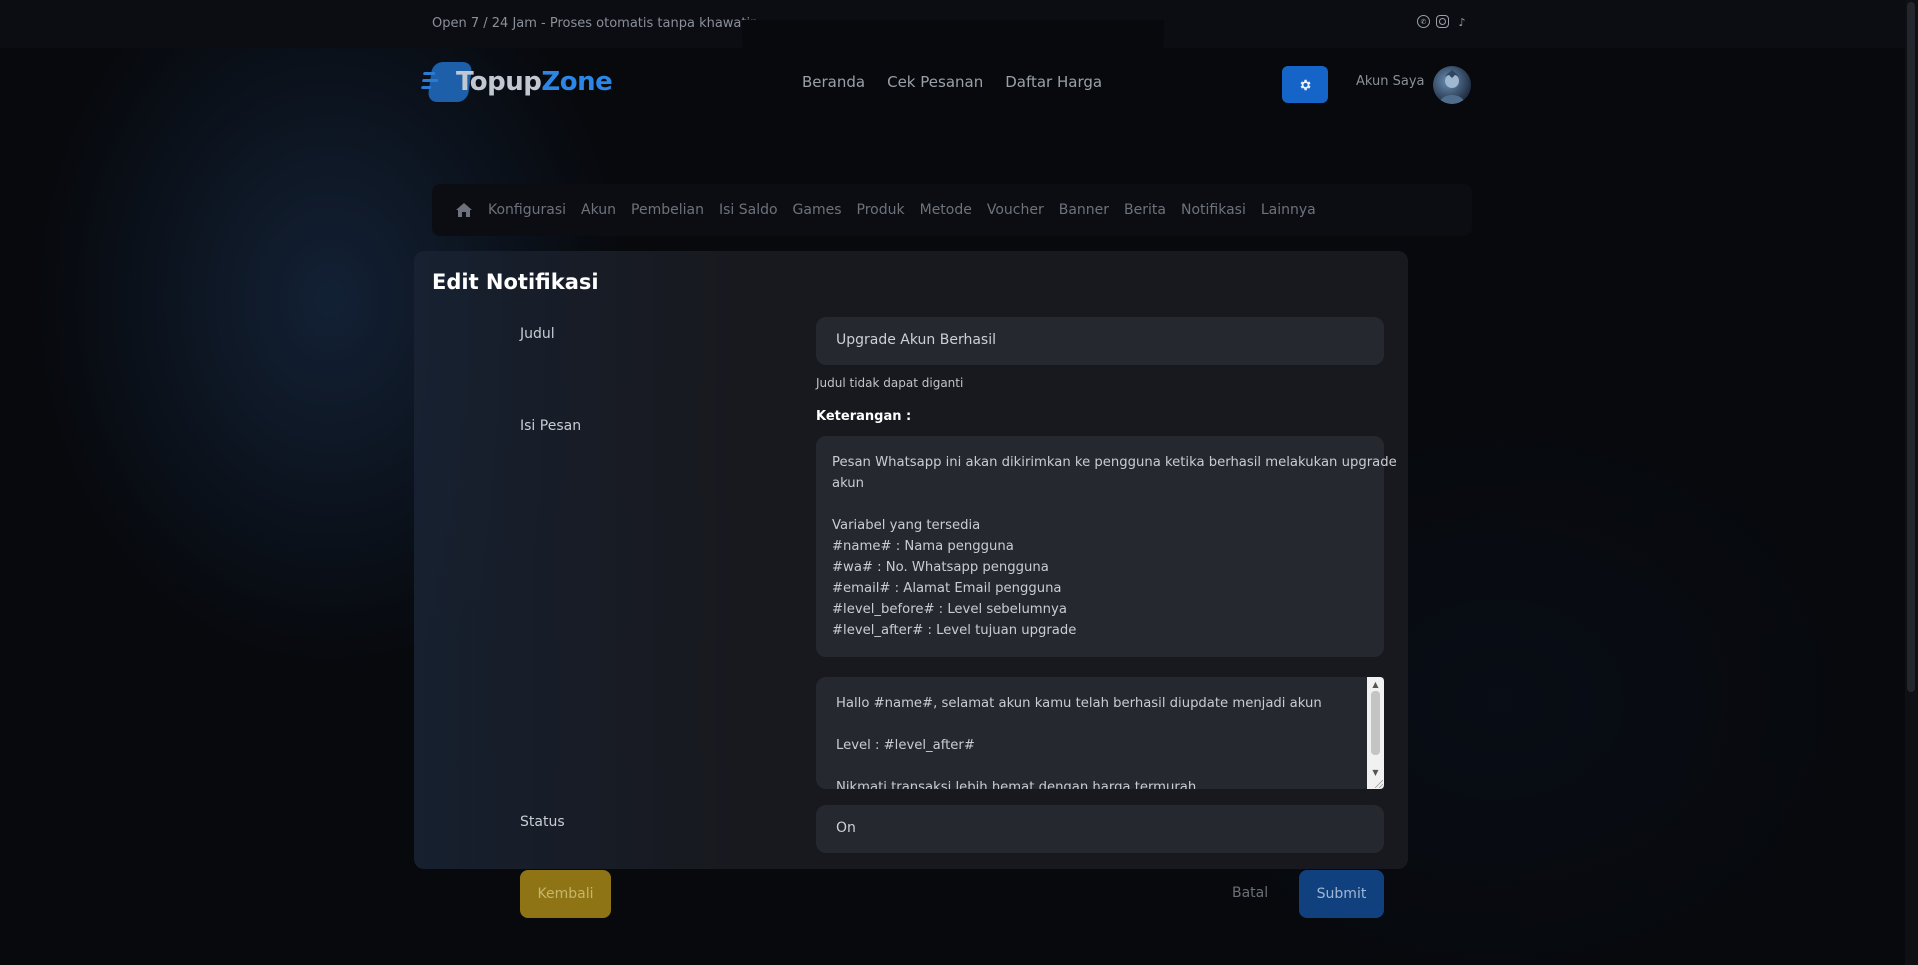 The width and height of the screenshot is (1918, 965). I want to click on admin-menu-akun: Akun, so click(598, 210).